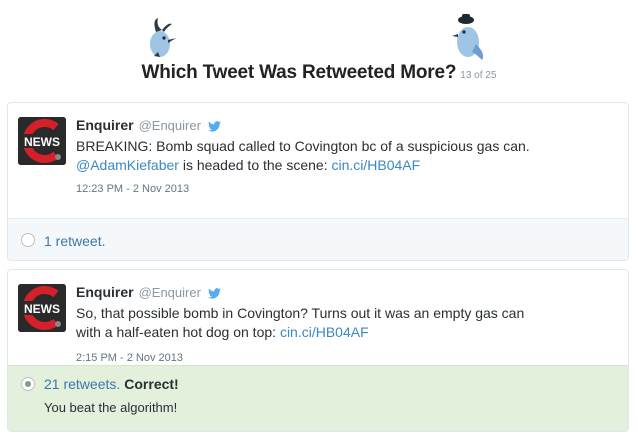 The width and height of the screenshot is (638, 442). Describe the element at coordinates (255, 165) in the screenshot. I see `tweet-text-line: is headed to the scene:` at that location.